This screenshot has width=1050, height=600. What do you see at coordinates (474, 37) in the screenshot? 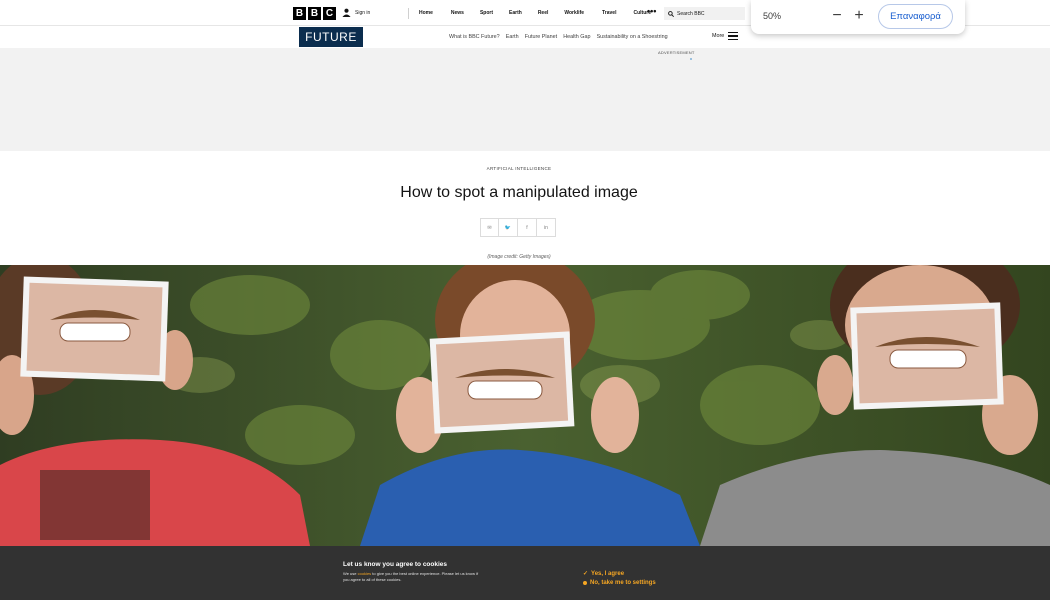
I see `future-link-what-is: What is BBC Future?` at bounding box center [474, 37].